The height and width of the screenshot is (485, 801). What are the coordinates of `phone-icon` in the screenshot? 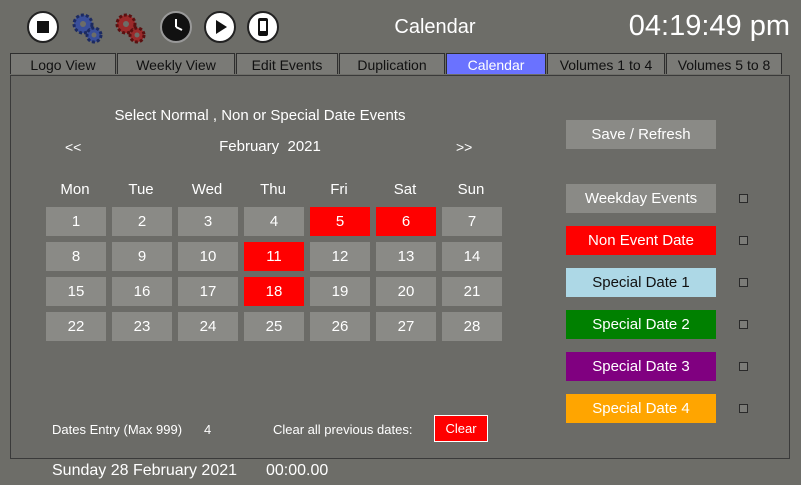 It's located at (263, 27).